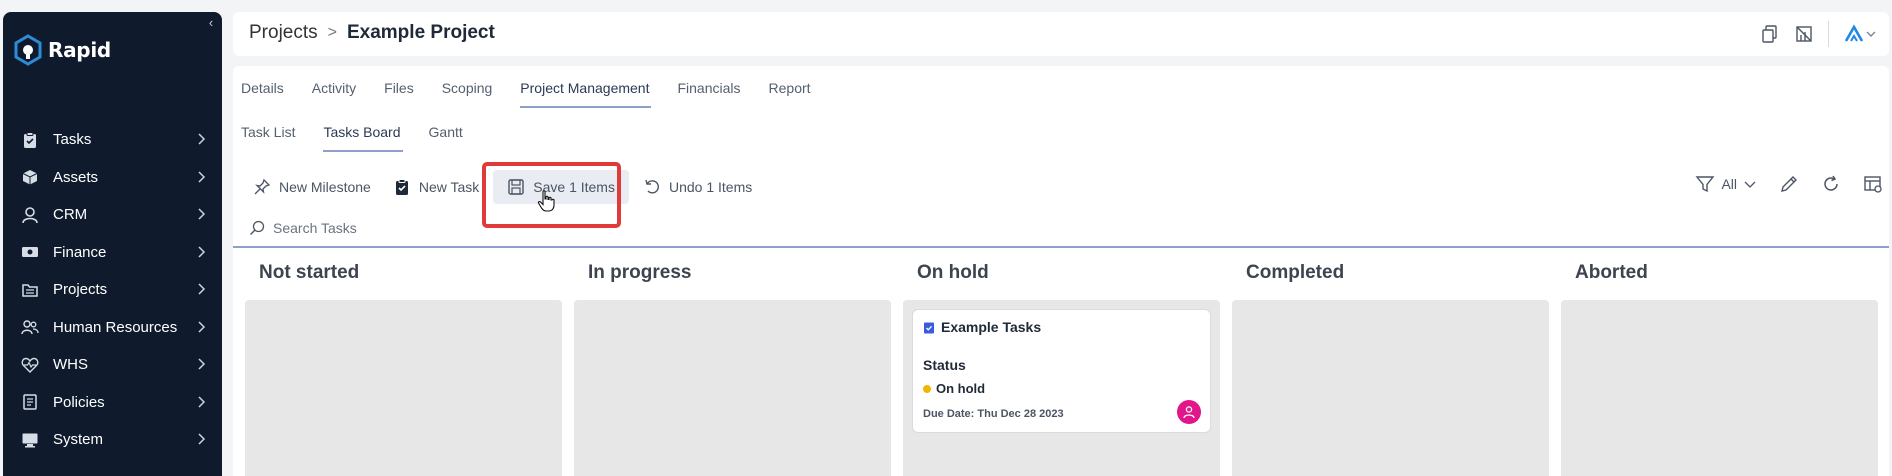 Image resolution: width=1892 pixels, height=476 pixels. I want to click on sidebar-item-whs: WHS, so click(112, 365).